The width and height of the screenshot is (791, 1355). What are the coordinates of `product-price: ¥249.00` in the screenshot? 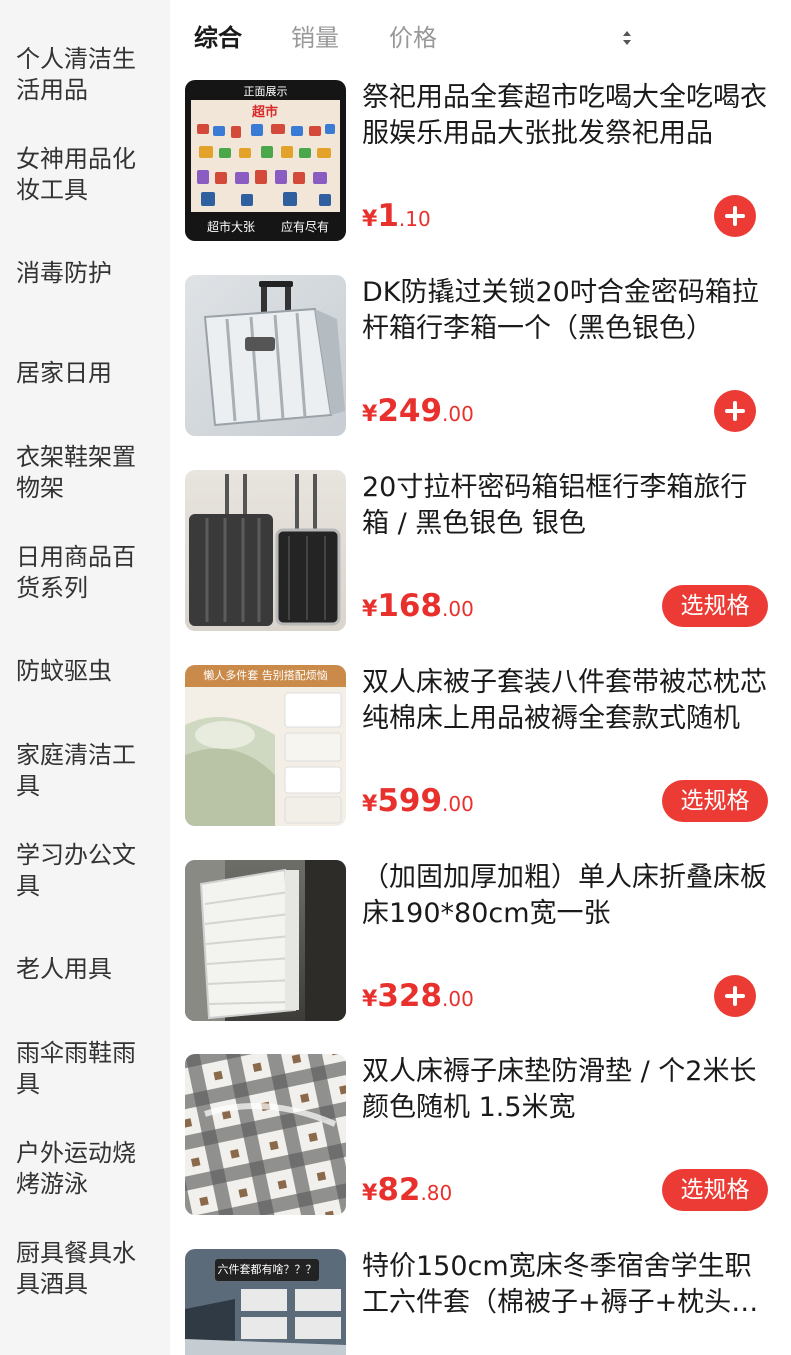 It's located at (418, 411).